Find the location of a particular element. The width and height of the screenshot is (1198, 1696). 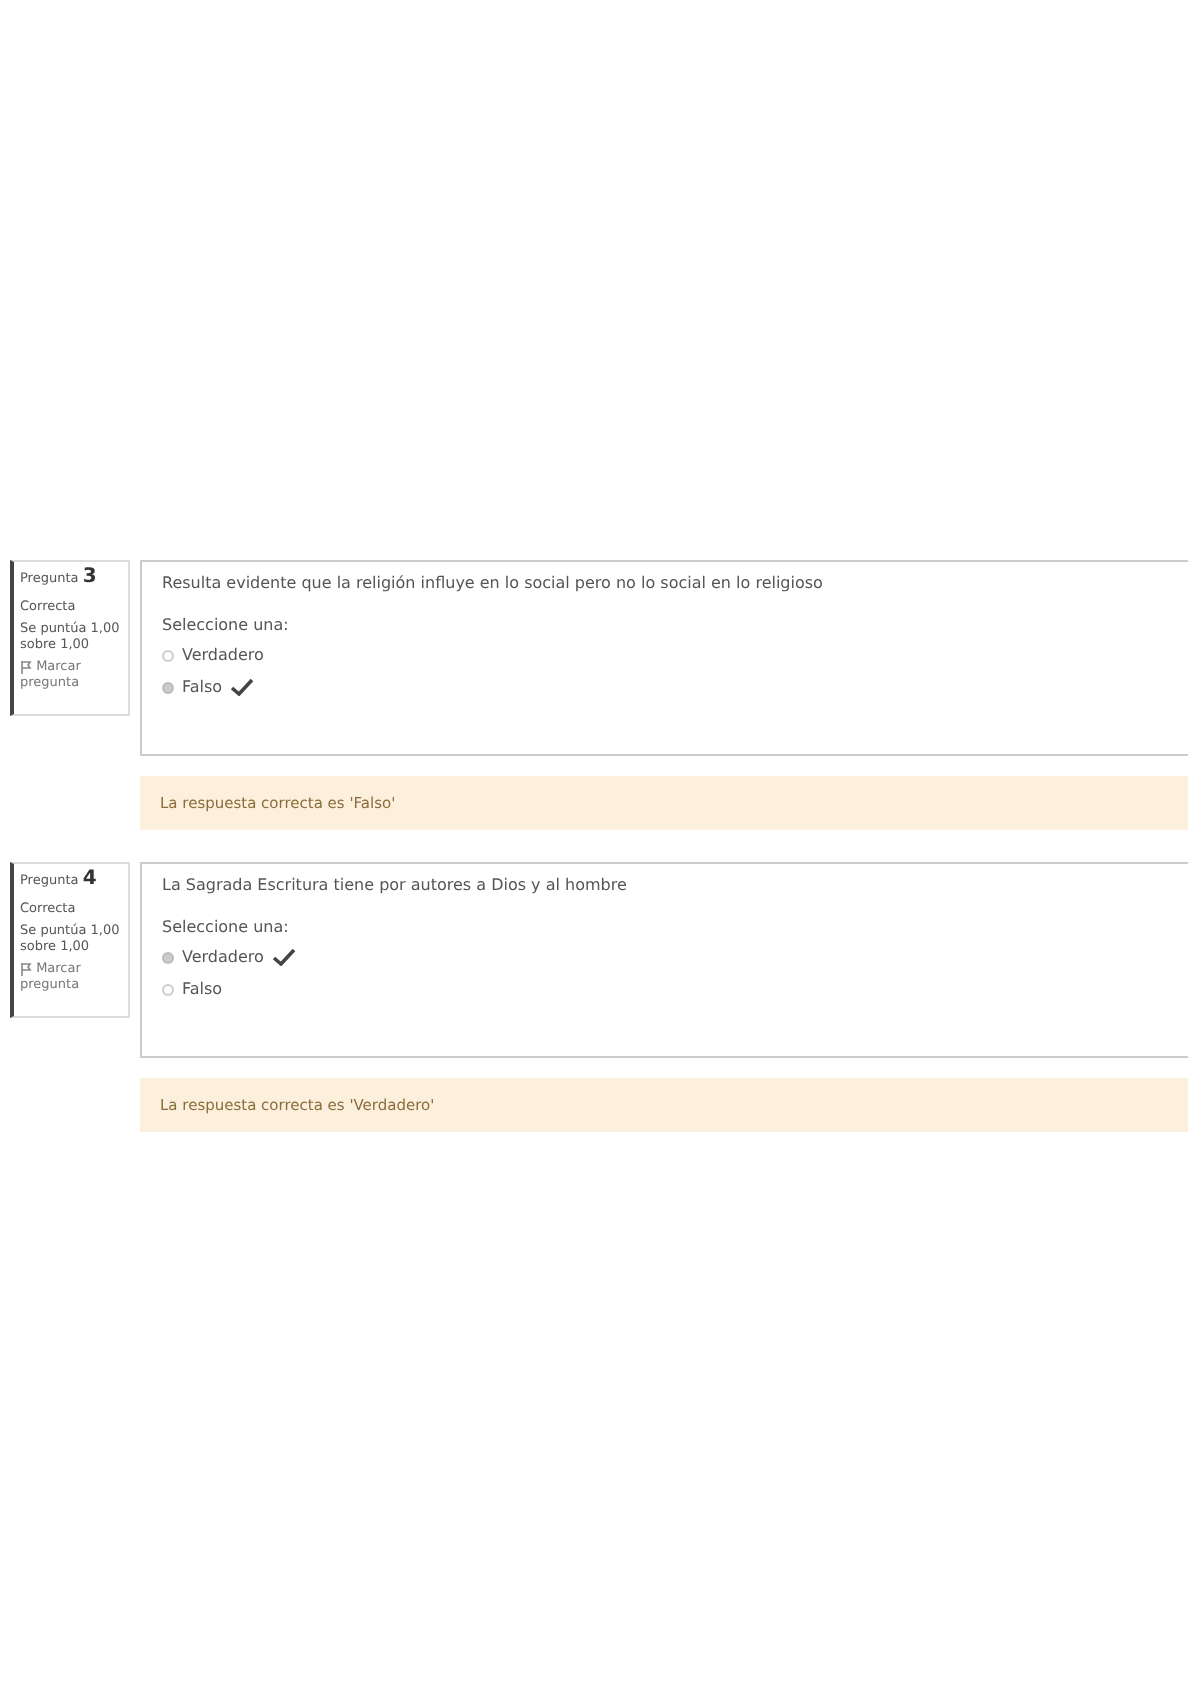

question-text: Resulta evidente que la religión influye en lo social pero no lo social en lo religioso is located at coordinates (493, 583).